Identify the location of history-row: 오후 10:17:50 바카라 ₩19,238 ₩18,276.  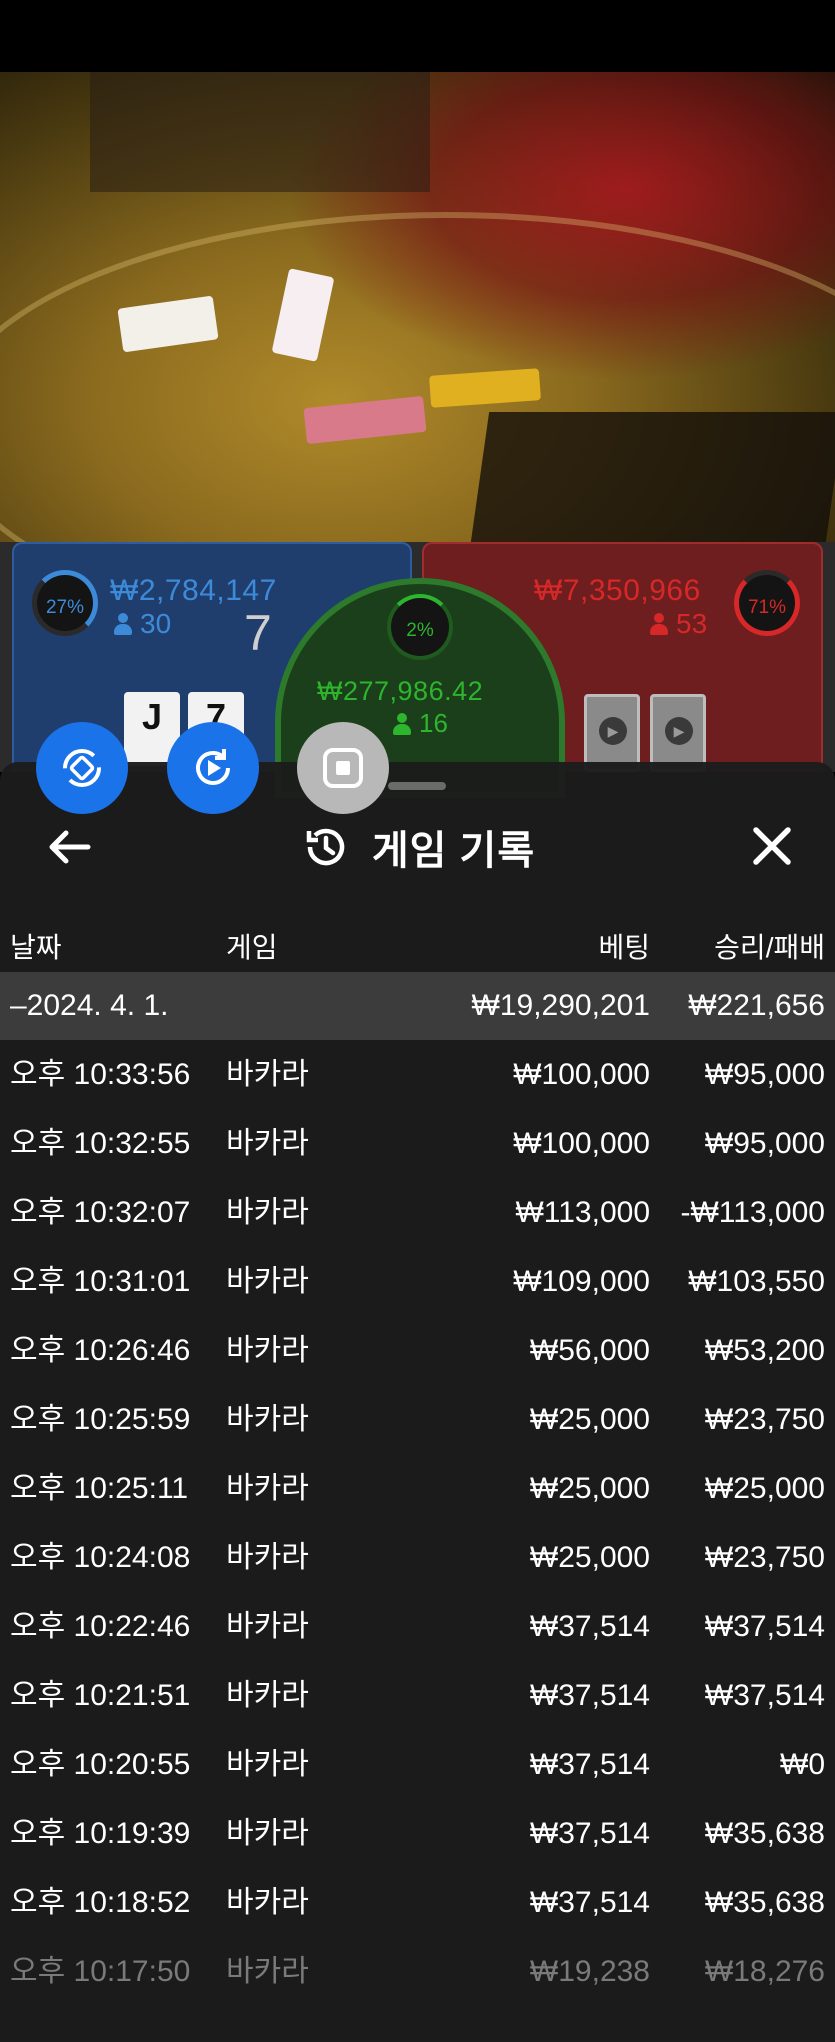
(417, 1971).